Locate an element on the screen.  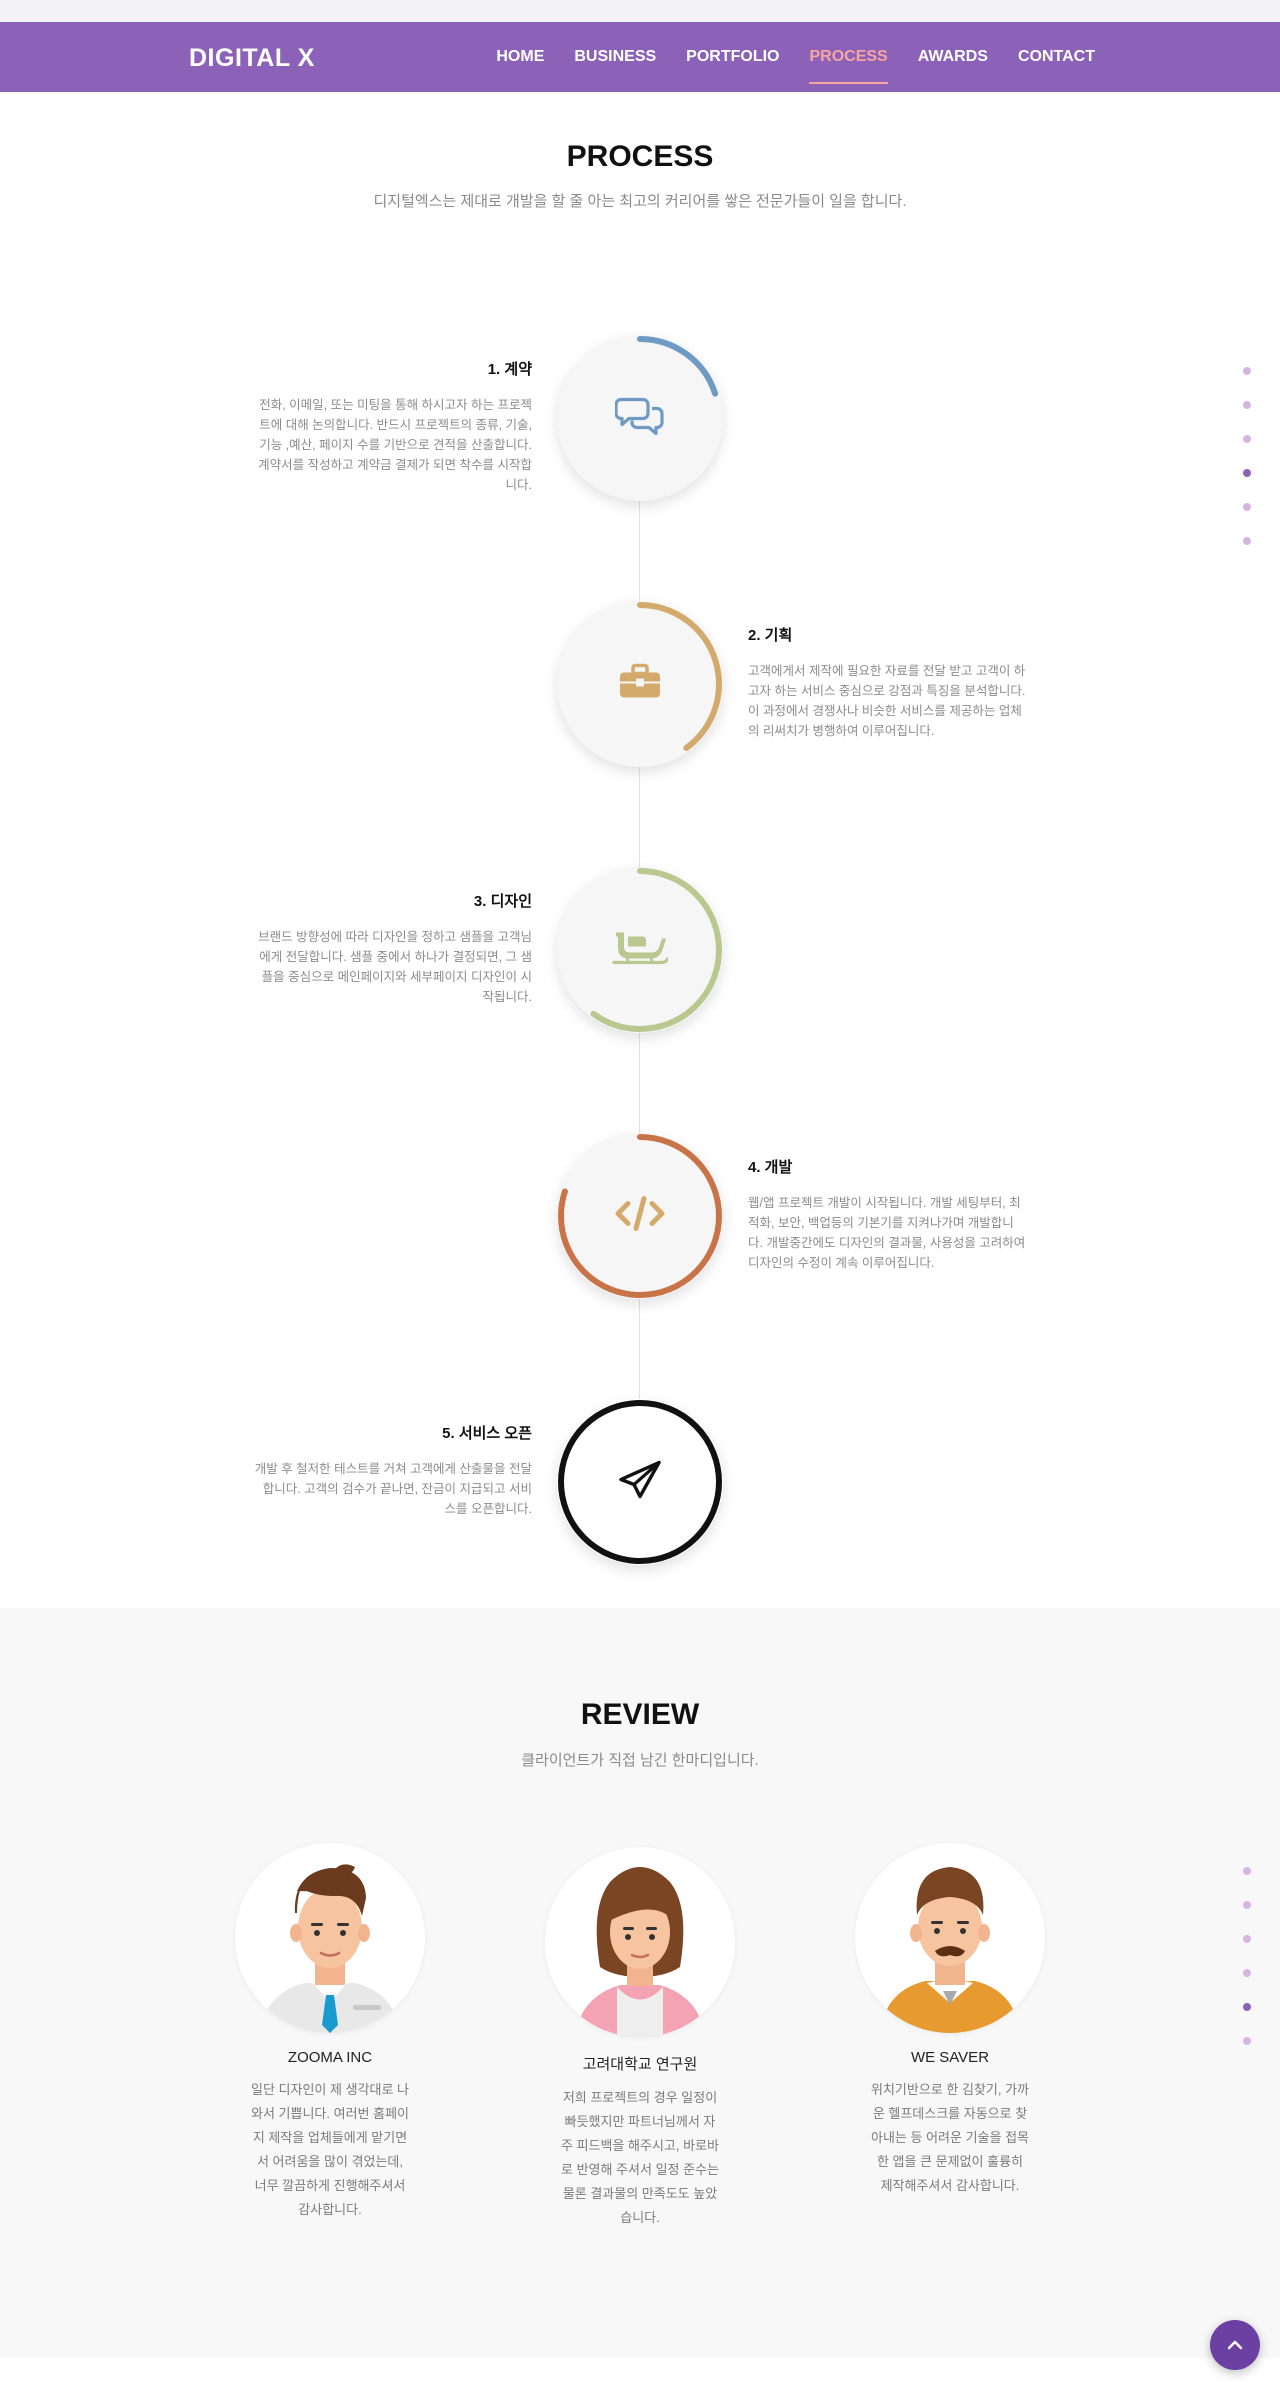
briefcase-icon is located at coordinates (640, 684).